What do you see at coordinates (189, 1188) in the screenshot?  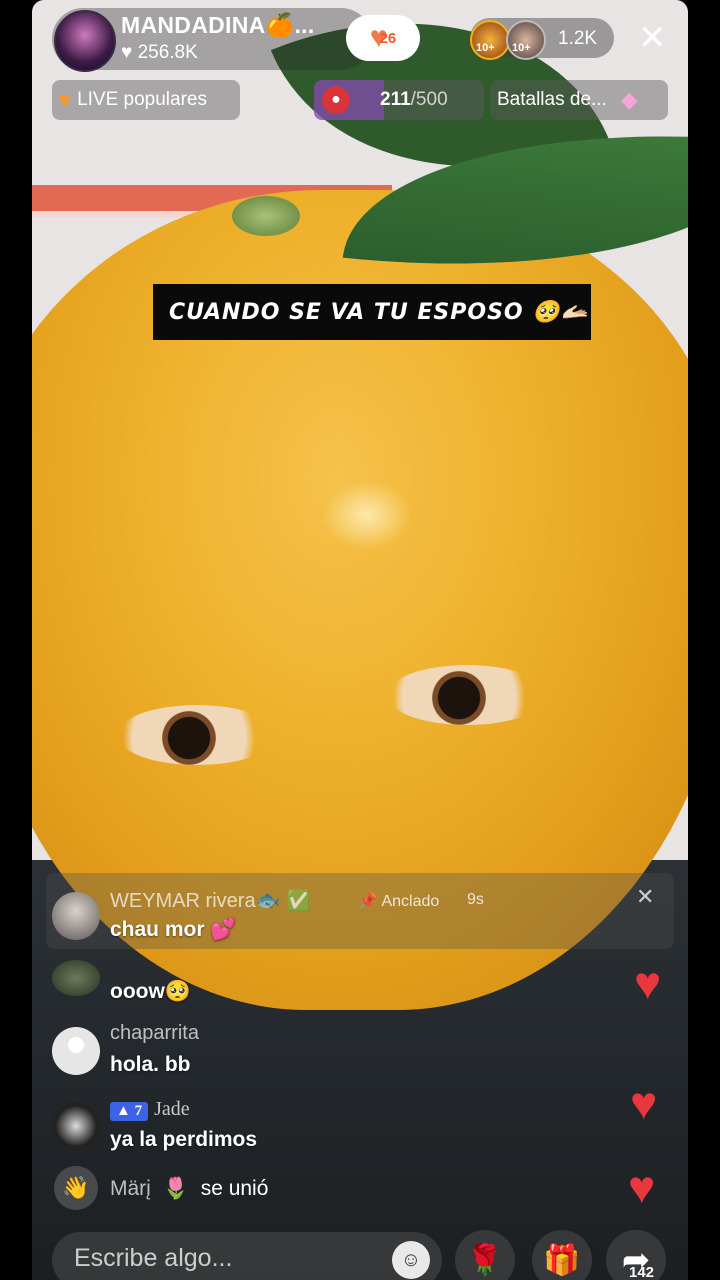 I see `join-message: Märį 🌷 se unió` at bounding box center [189, 1188].